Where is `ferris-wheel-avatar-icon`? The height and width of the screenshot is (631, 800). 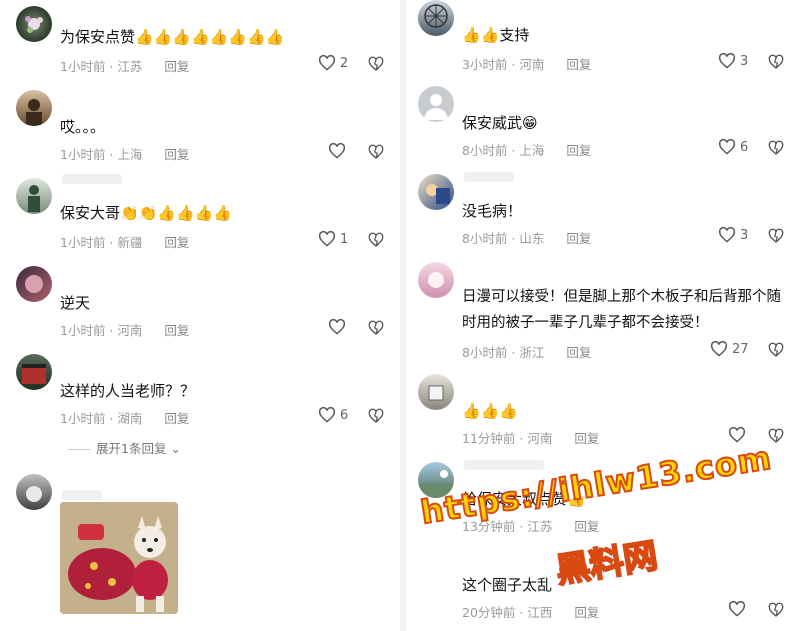
ferris-wheel-avatar-icon is located at coordinates (436, 16).